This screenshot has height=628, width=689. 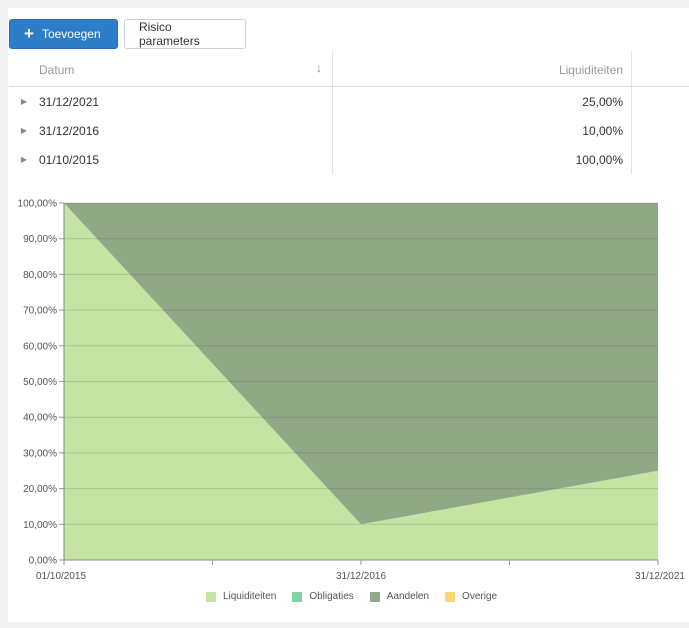 What do you see at coordinates (319, 68) in the screenshot?
I see `sort-descending-icon: ↓` at bounding box center [319, 68].